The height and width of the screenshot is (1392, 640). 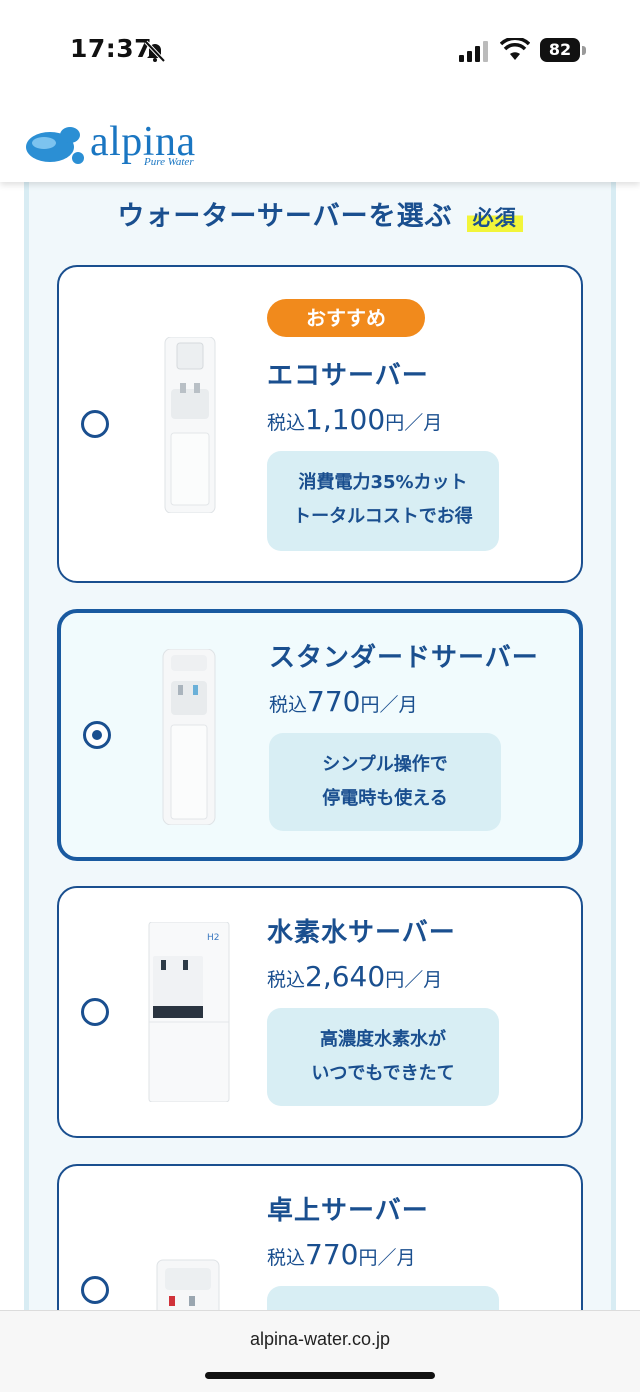 I want to click on required-badge: 必須, so click(x=494, y=217).